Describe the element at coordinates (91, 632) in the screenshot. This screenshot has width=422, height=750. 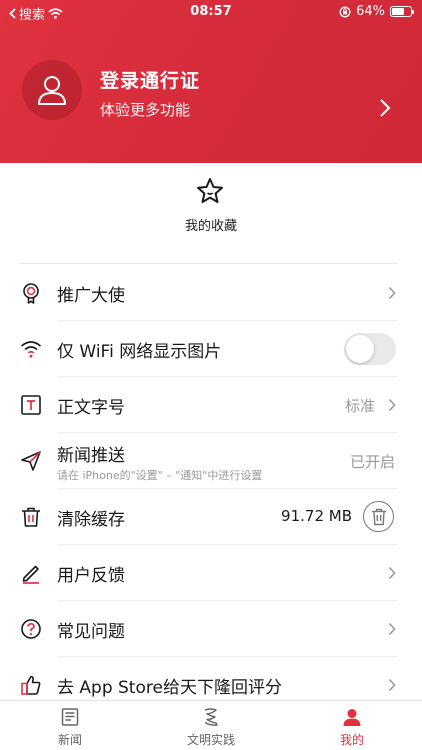
I see `settings-row-title: 常见问题` at that location.